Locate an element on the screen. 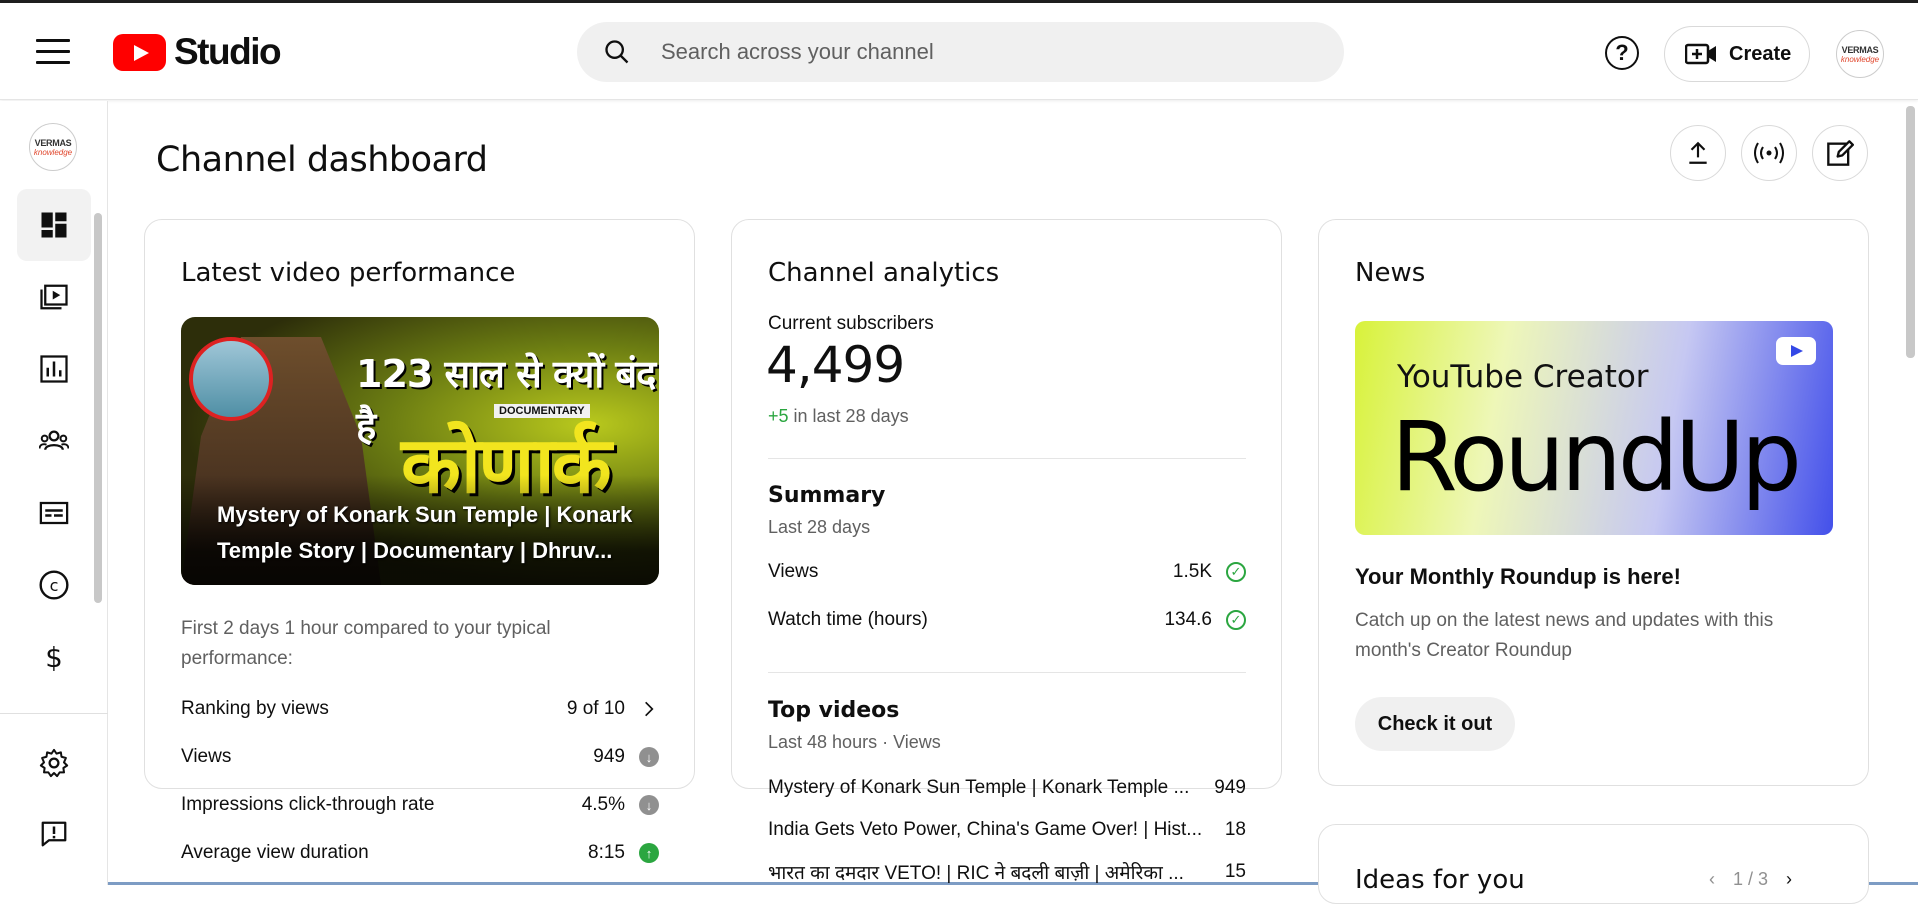 Image resolution: width=1918 pixels, height=904 pixels. dashboard-icon is located at coordinates (54, 225).